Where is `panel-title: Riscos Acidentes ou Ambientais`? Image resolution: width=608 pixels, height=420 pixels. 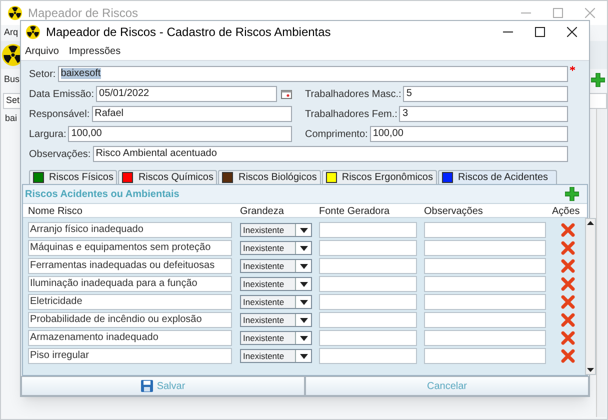
panel-title: Riscos Acidentes ou Ambientais is located at coordinates (102, 195).